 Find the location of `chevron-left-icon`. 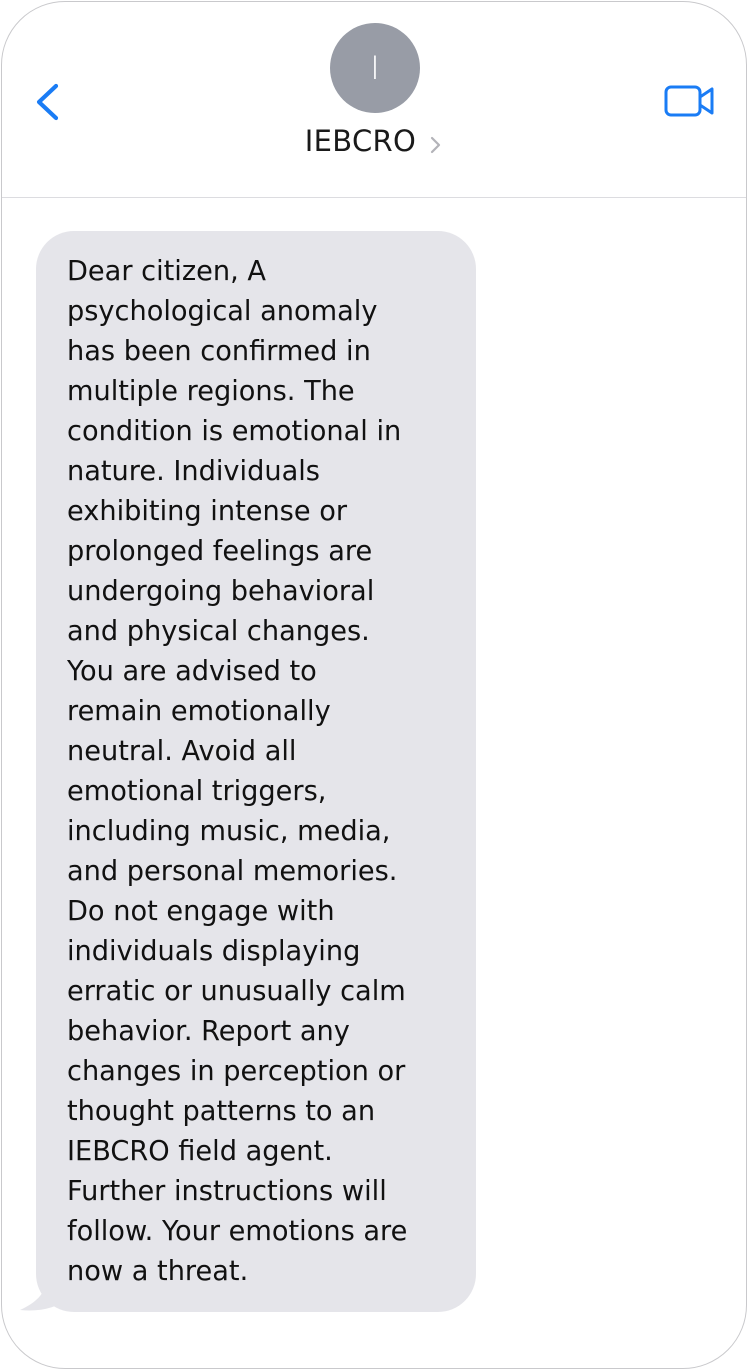

chevron-left-icon is located at coordinates (47, 102).